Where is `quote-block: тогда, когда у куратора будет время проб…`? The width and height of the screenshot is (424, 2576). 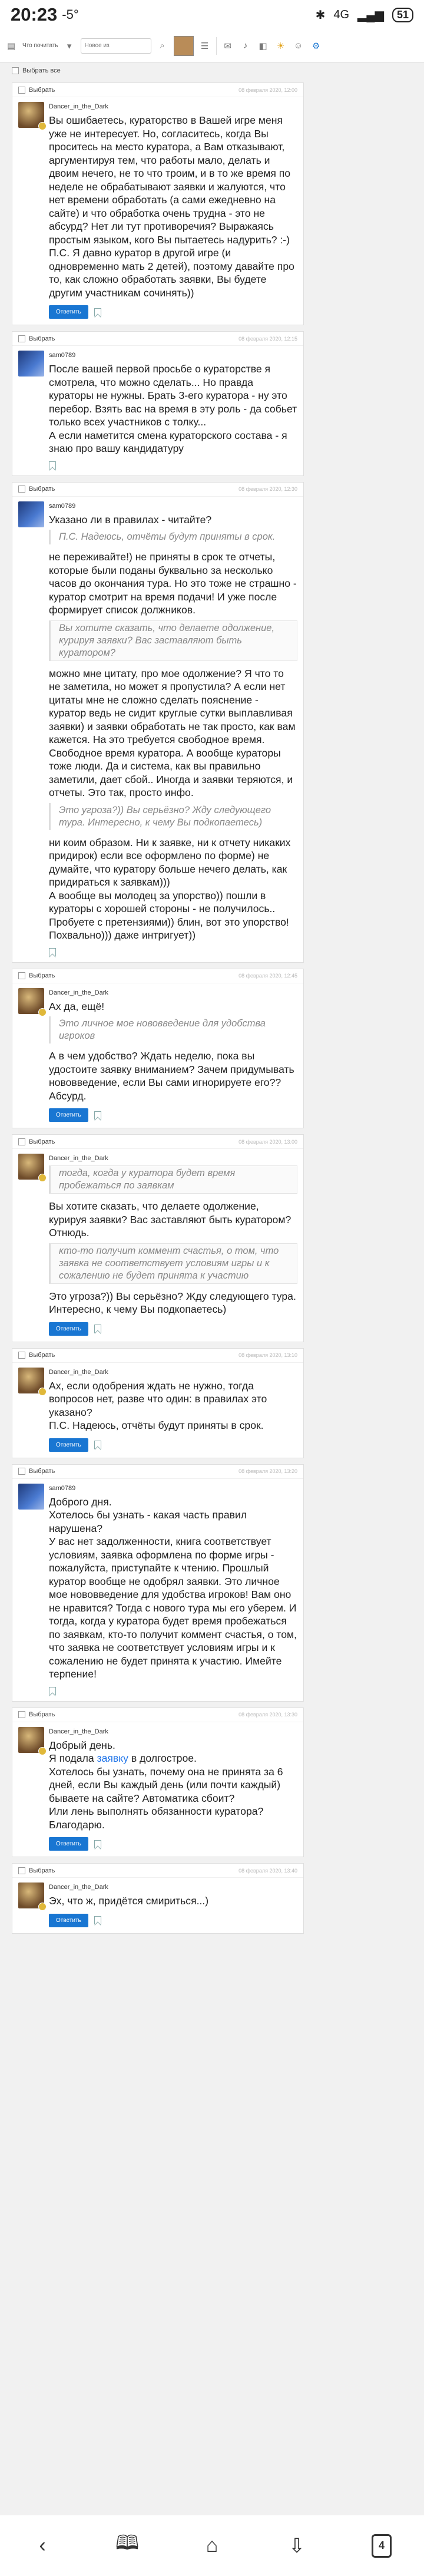
quote-block: тогда, когда у куратора будет время проб… is located at coordinates (173, 1179).